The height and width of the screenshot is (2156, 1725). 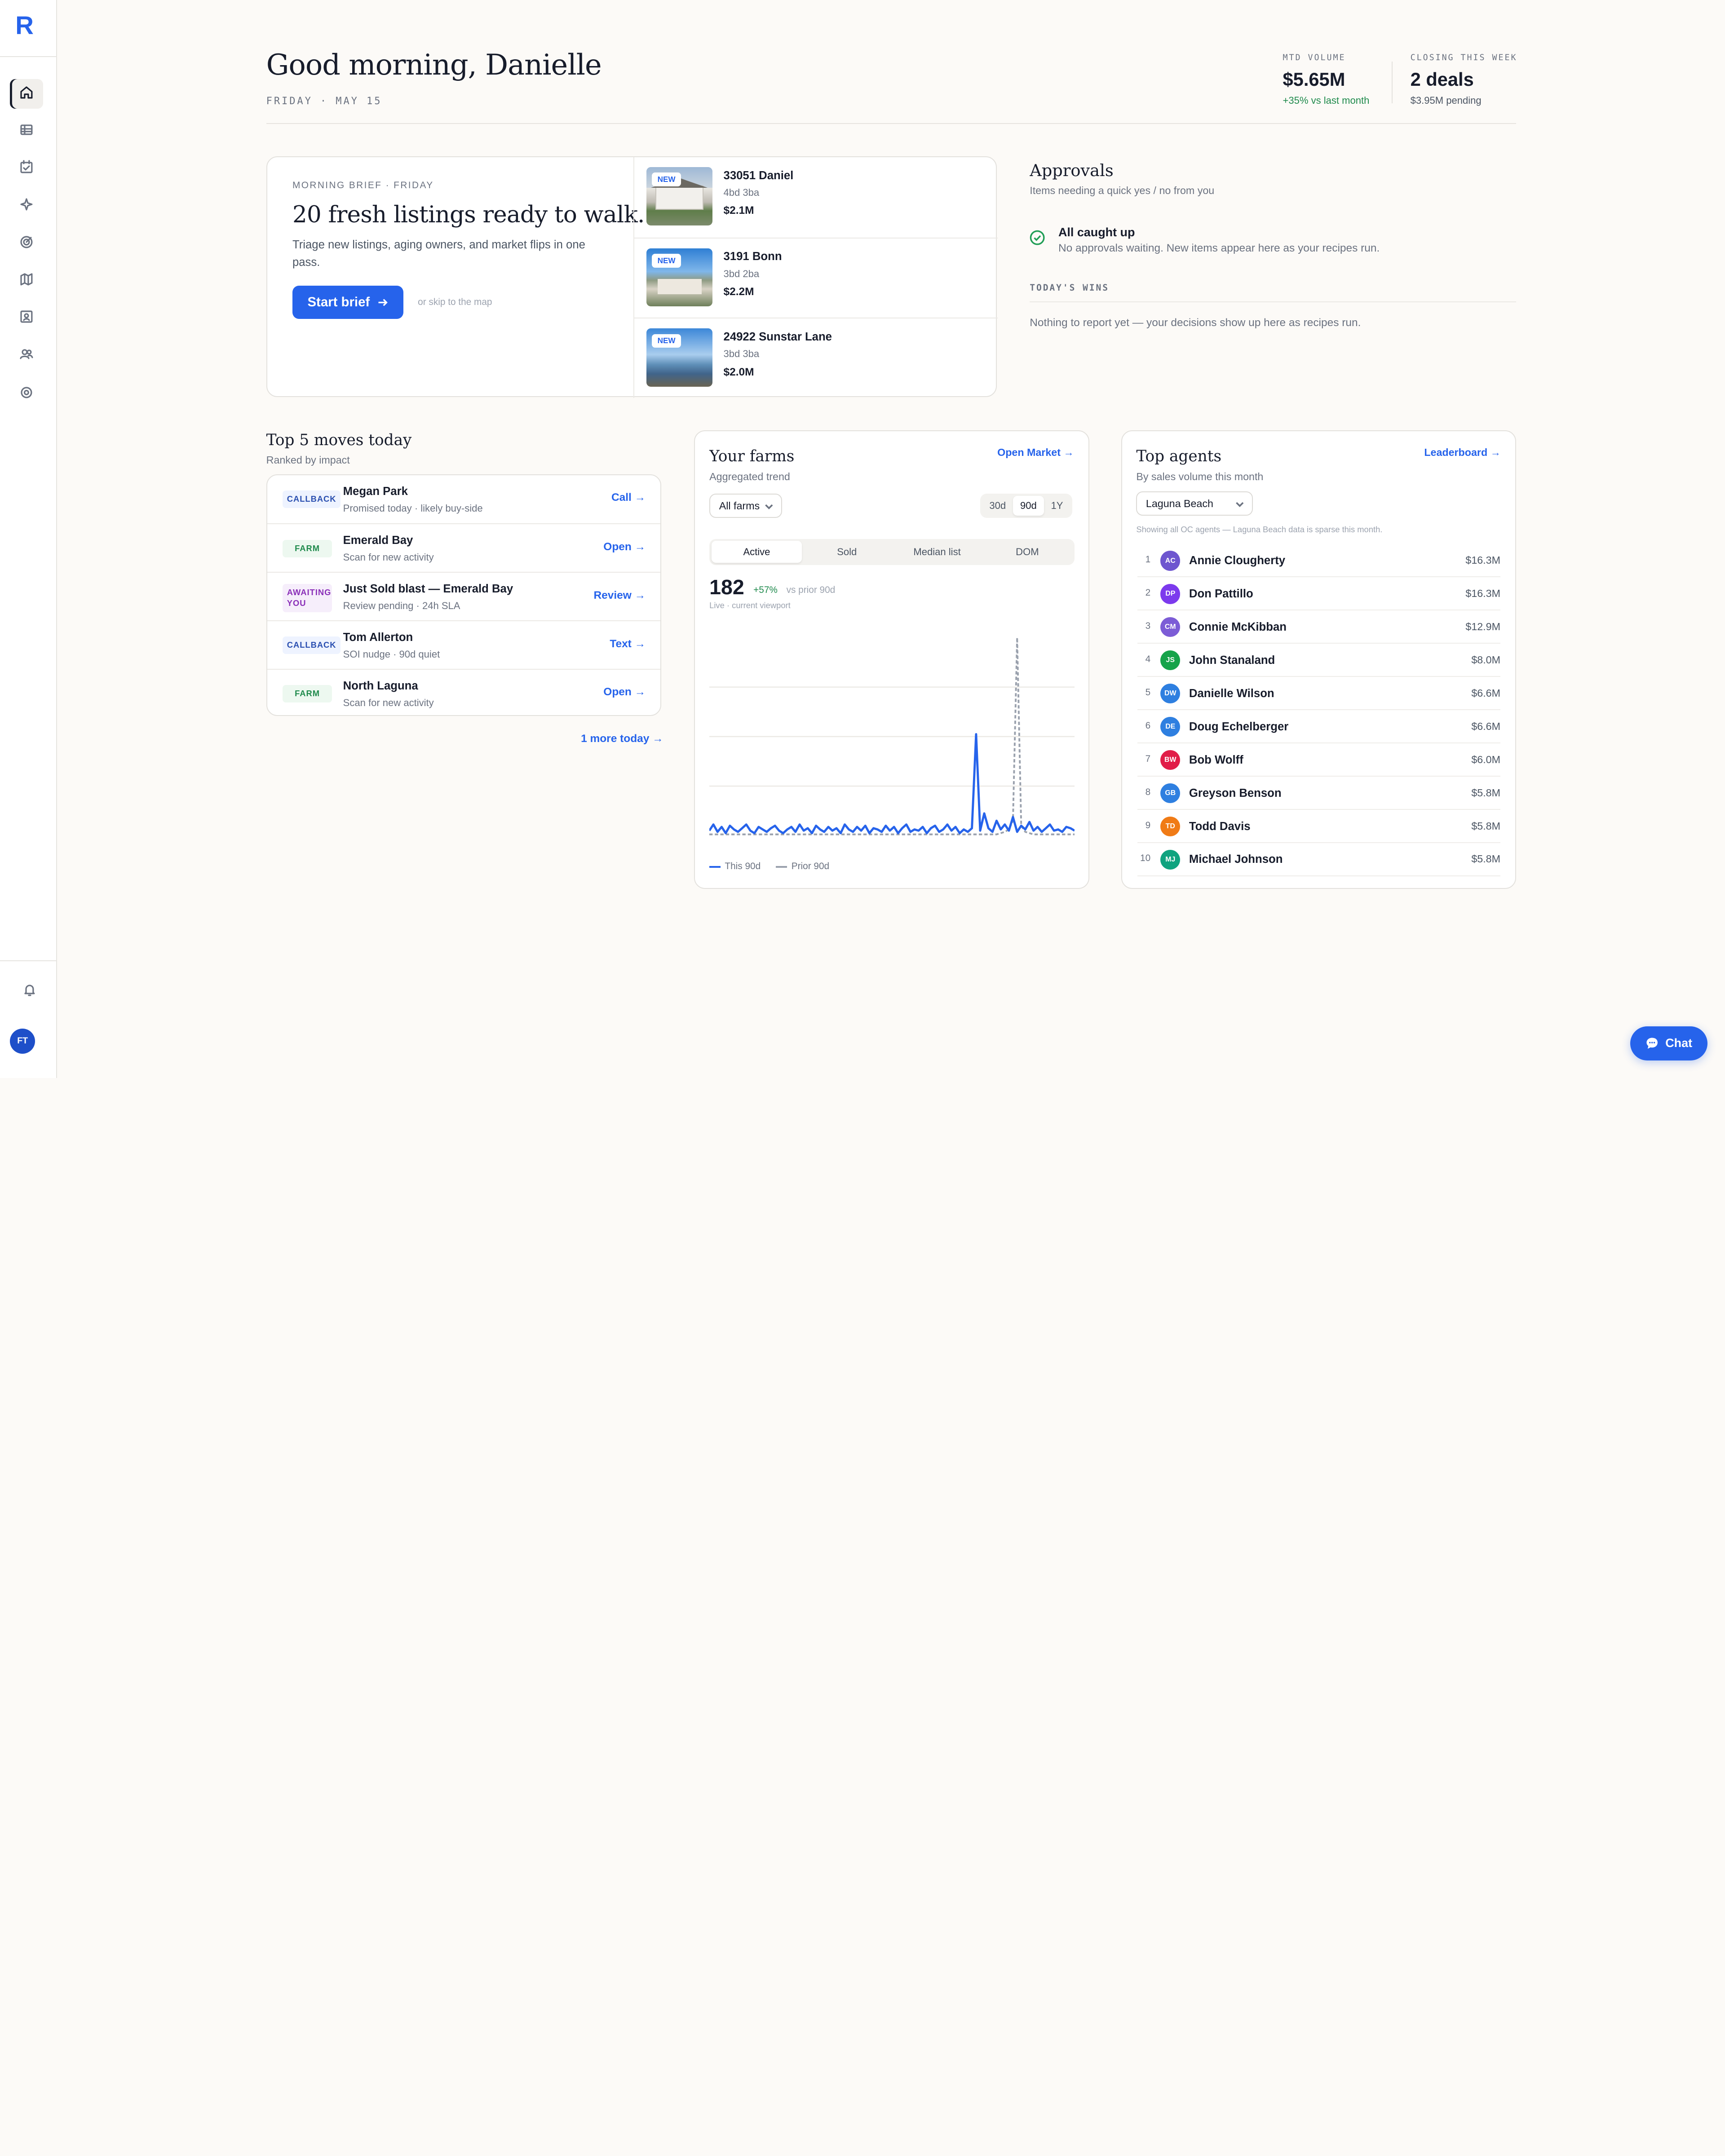 What do you see at coordinates (24, 25) in the screenshot?
I see `app-logo: R` at bounding box center [24, 25].